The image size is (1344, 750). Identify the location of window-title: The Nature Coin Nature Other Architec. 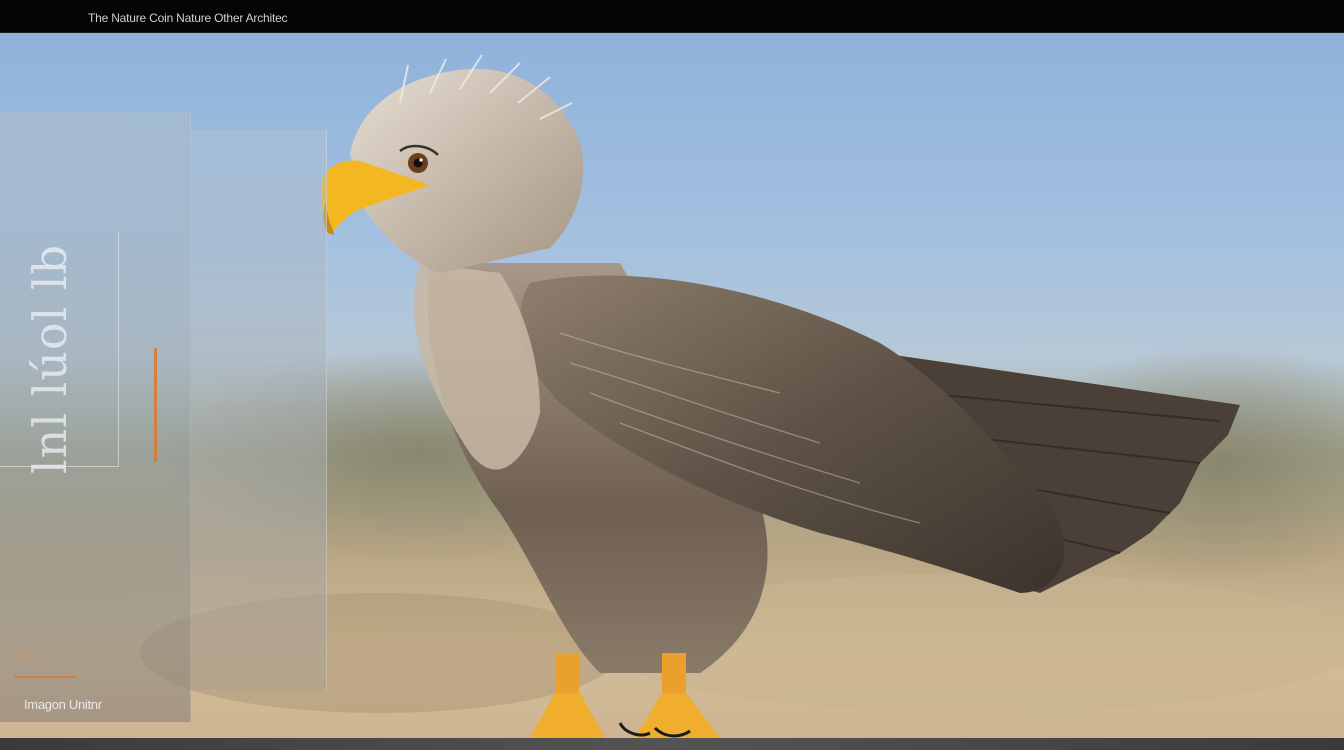
(188, 18).